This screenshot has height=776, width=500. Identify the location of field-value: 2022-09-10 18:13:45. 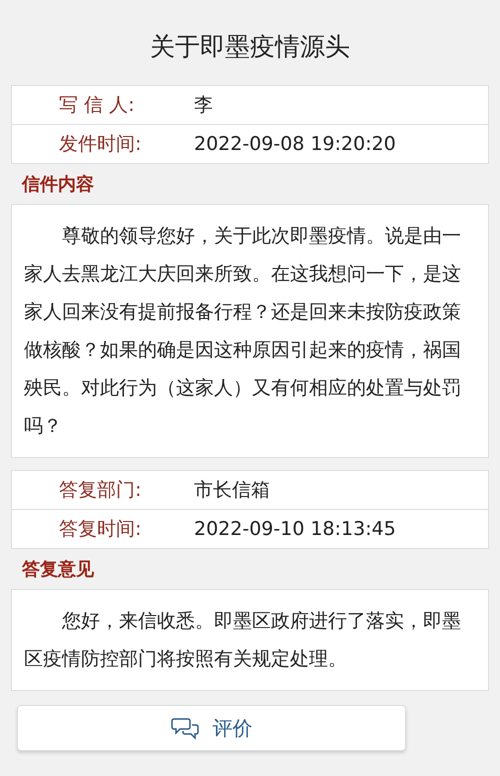
(295, 529).